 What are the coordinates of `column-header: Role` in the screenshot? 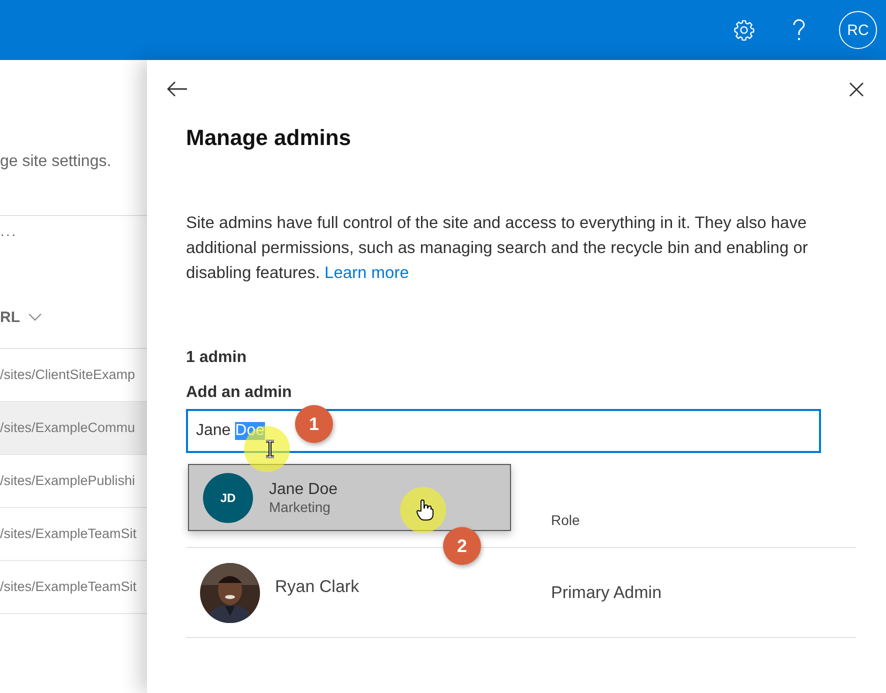 It's located at (565, 520).